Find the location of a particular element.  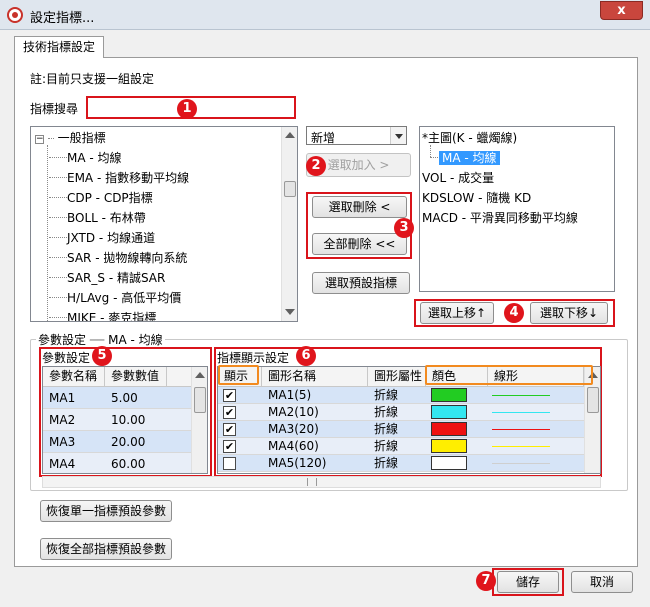

callout-badge-7: 7 is located at coordinates (486, 581).